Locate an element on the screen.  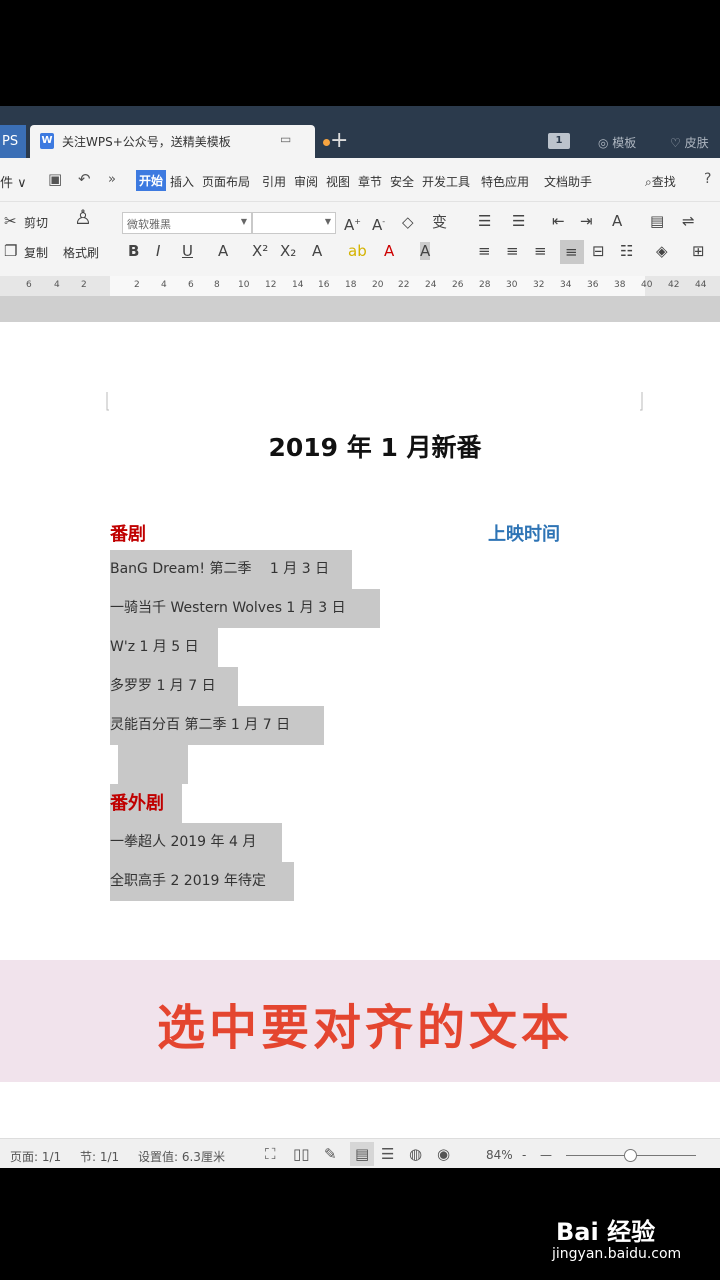
align-right-icon: ≡ is located at coordinates (540, 251).